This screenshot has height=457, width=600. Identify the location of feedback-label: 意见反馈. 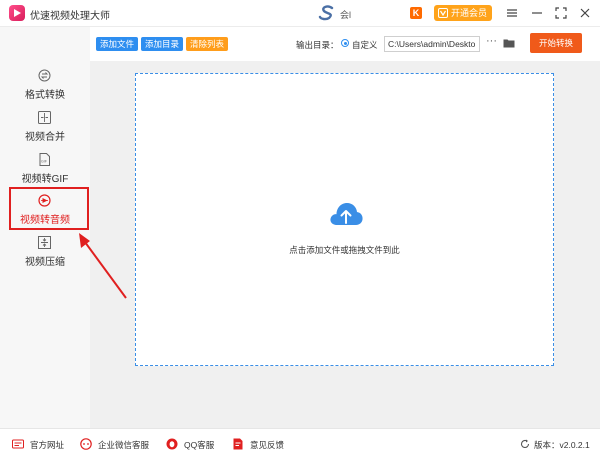
(267, 445).